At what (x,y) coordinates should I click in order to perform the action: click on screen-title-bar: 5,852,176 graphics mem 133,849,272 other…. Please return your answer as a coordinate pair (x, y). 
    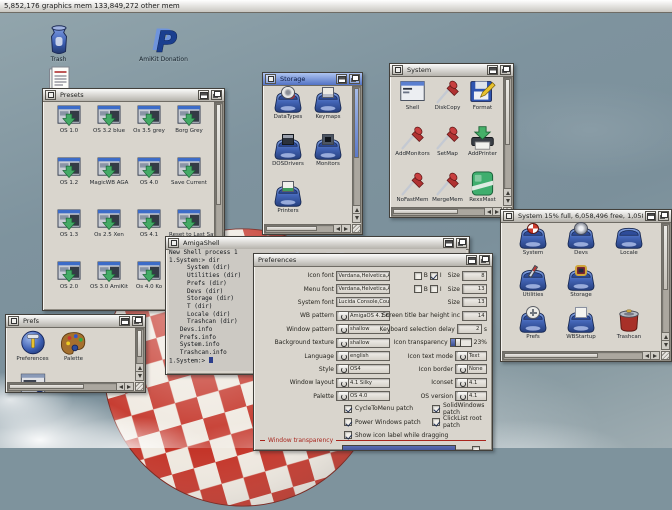
    Looking at the image, I should click on (336, 6).